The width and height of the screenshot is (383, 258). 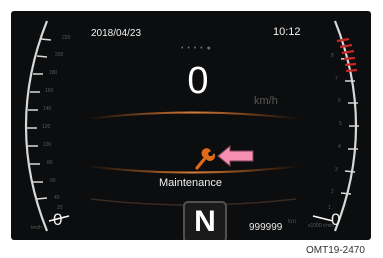 What do you see at coordinates (332, 56) in the screenshot?
I see `rpm-scale-label: 8` at bounding box center [332, 56].